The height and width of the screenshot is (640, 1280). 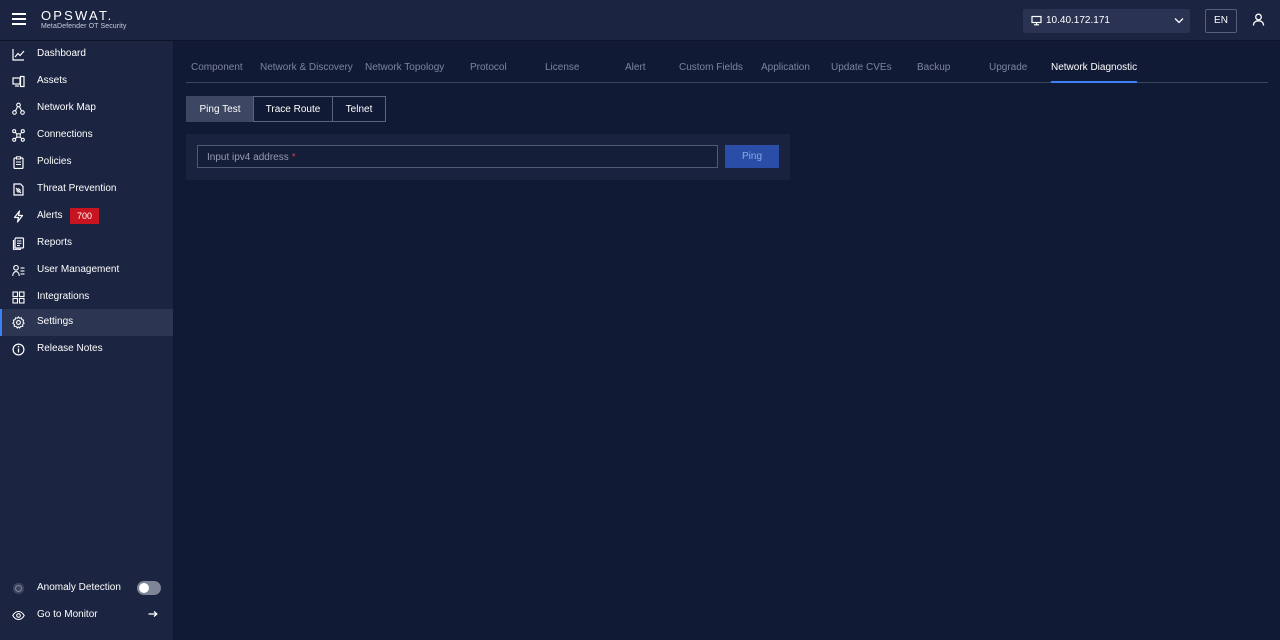 What do you see at coordinates (488, 67) in the screenshot?
I see `tab-protocol: Protocol` at bounding box center [488, 67].